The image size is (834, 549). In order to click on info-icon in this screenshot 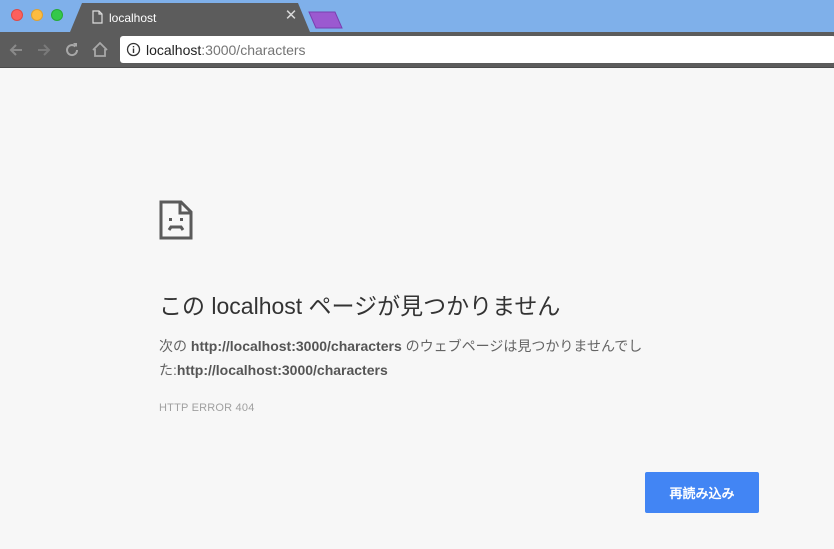, I will do `click(133, 49)`.